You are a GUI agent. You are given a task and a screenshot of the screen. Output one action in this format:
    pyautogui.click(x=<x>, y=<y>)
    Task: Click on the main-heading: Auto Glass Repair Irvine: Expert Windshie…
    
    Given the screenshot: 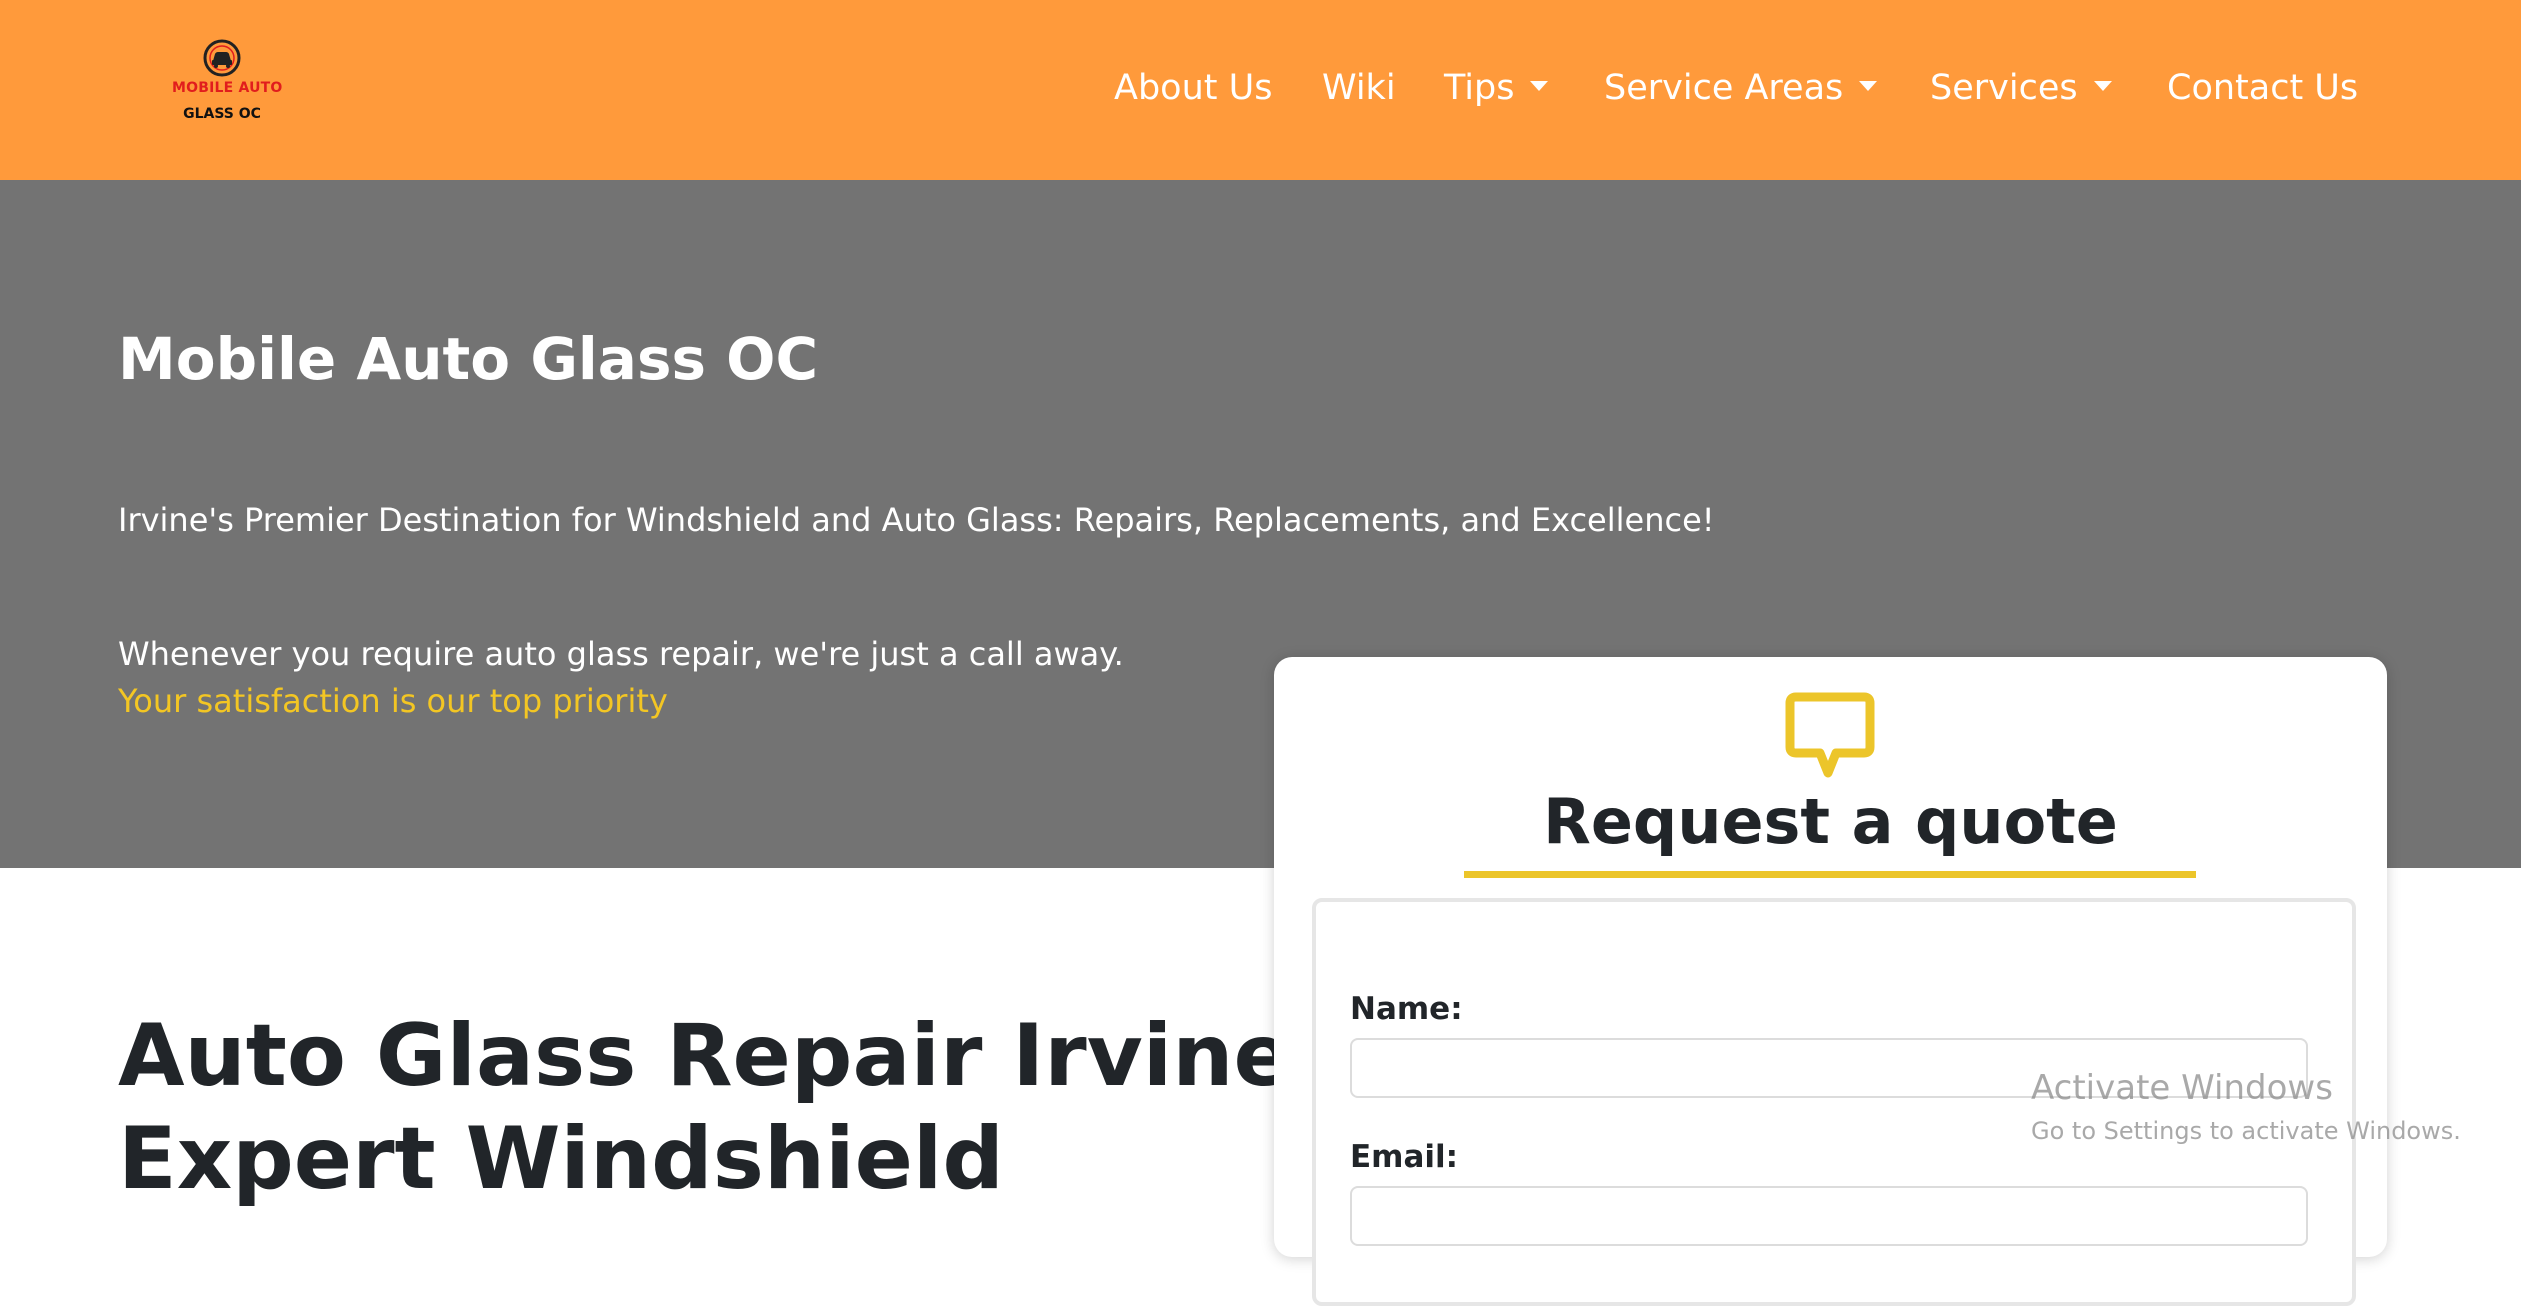 What is the action you would take?
    pyautogui.click(x=722, y=1108)
    